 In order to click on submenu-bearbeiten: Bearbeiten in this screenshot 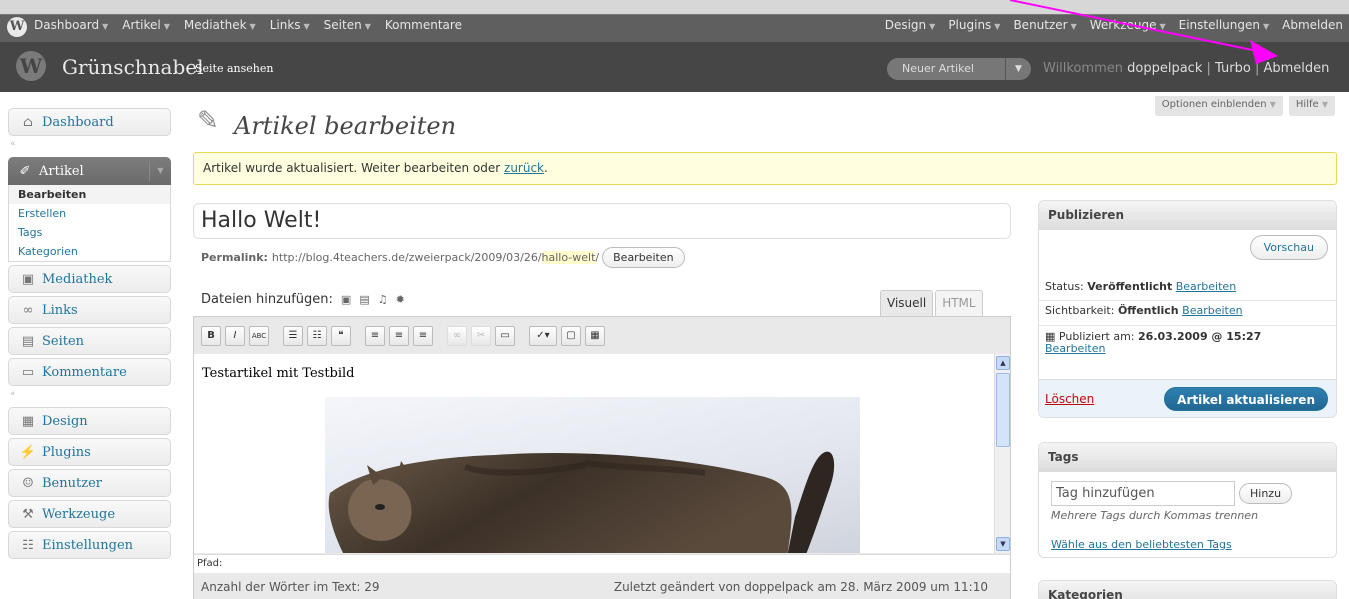, I will do `click(89, 194)`.